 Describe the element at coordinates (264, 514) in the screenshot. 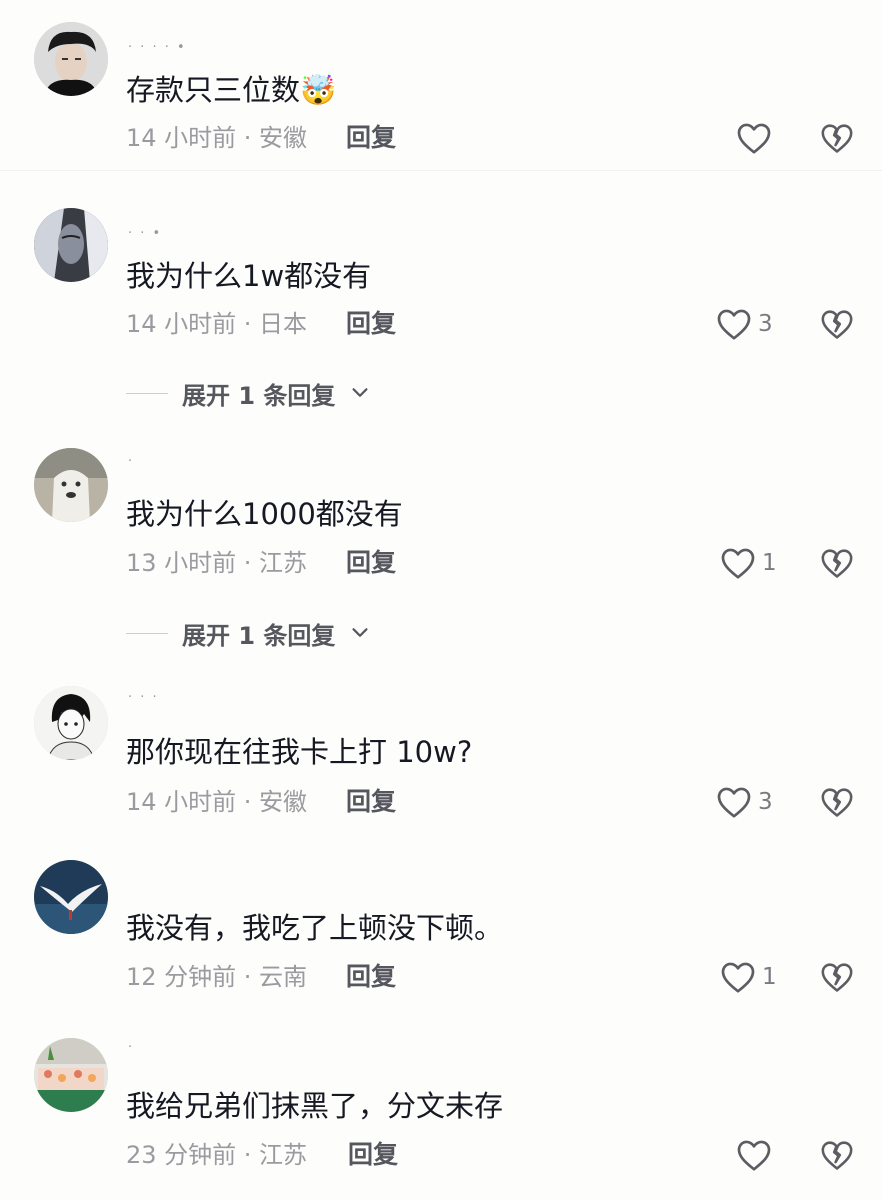

I see `comment-text: 我为什么1000都没有` at that location.